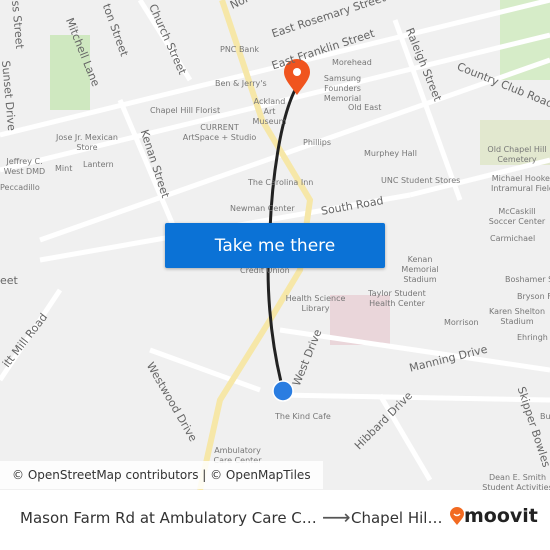 This screenshot has height=550, width=550. Describe the element at coordinates (513, 238) in the screenshot. I see `place-label: Carmichael` at that location.